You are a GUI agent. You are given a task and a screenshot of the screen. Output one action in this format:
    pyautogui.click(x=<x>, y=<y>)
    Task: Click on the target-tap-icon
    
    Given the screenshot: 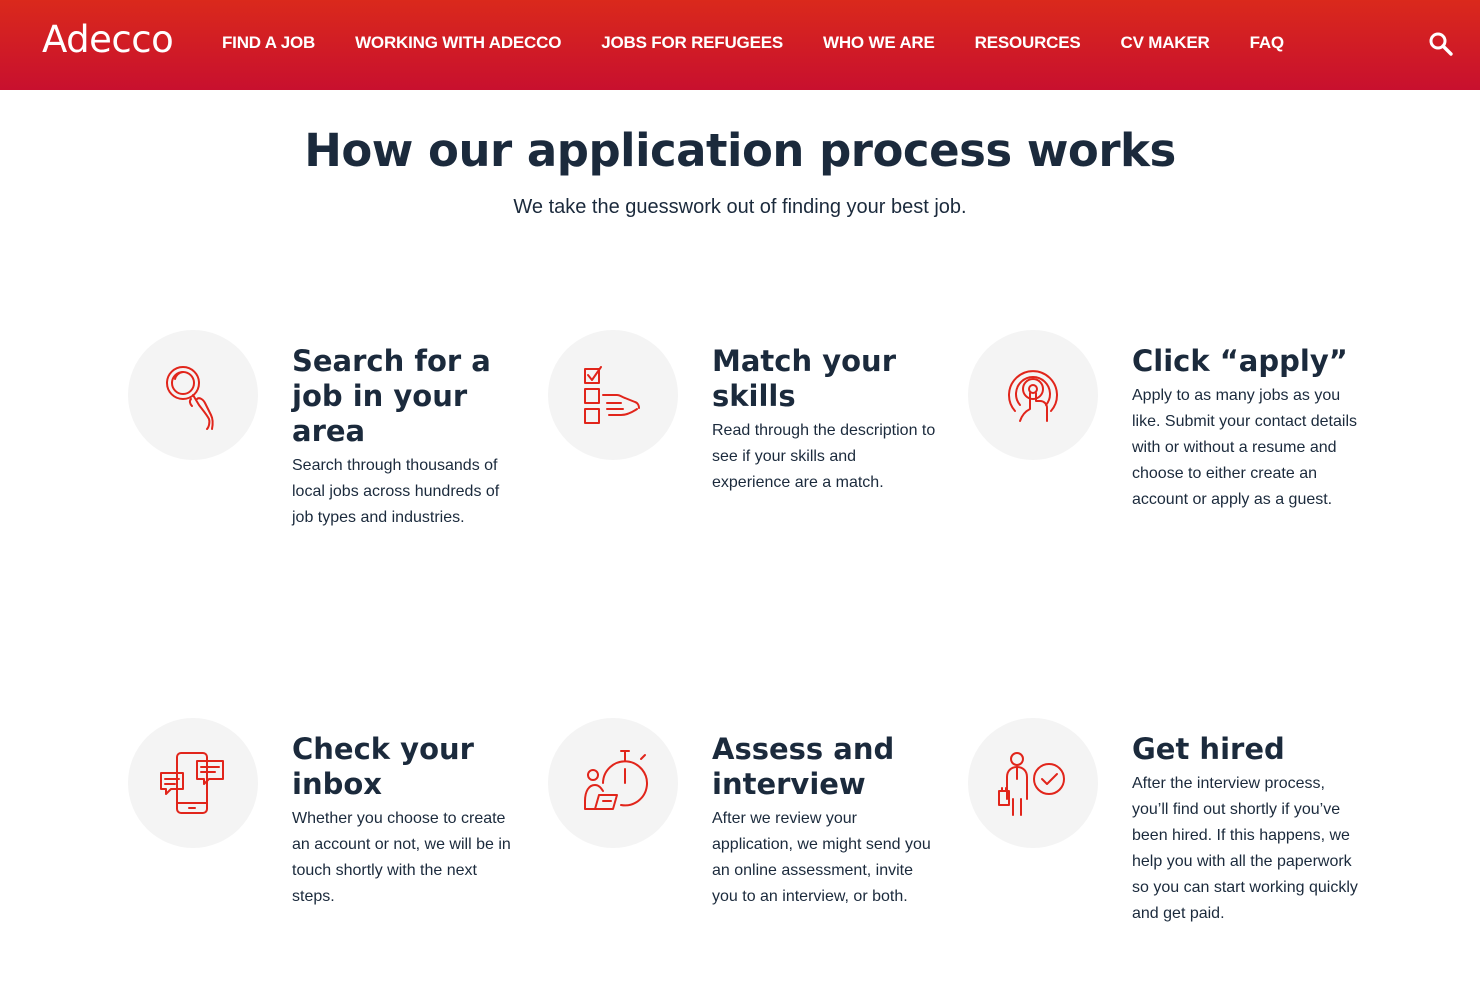 What is the action you would take?
    pyautogui.click(x=1033, y=395)
    